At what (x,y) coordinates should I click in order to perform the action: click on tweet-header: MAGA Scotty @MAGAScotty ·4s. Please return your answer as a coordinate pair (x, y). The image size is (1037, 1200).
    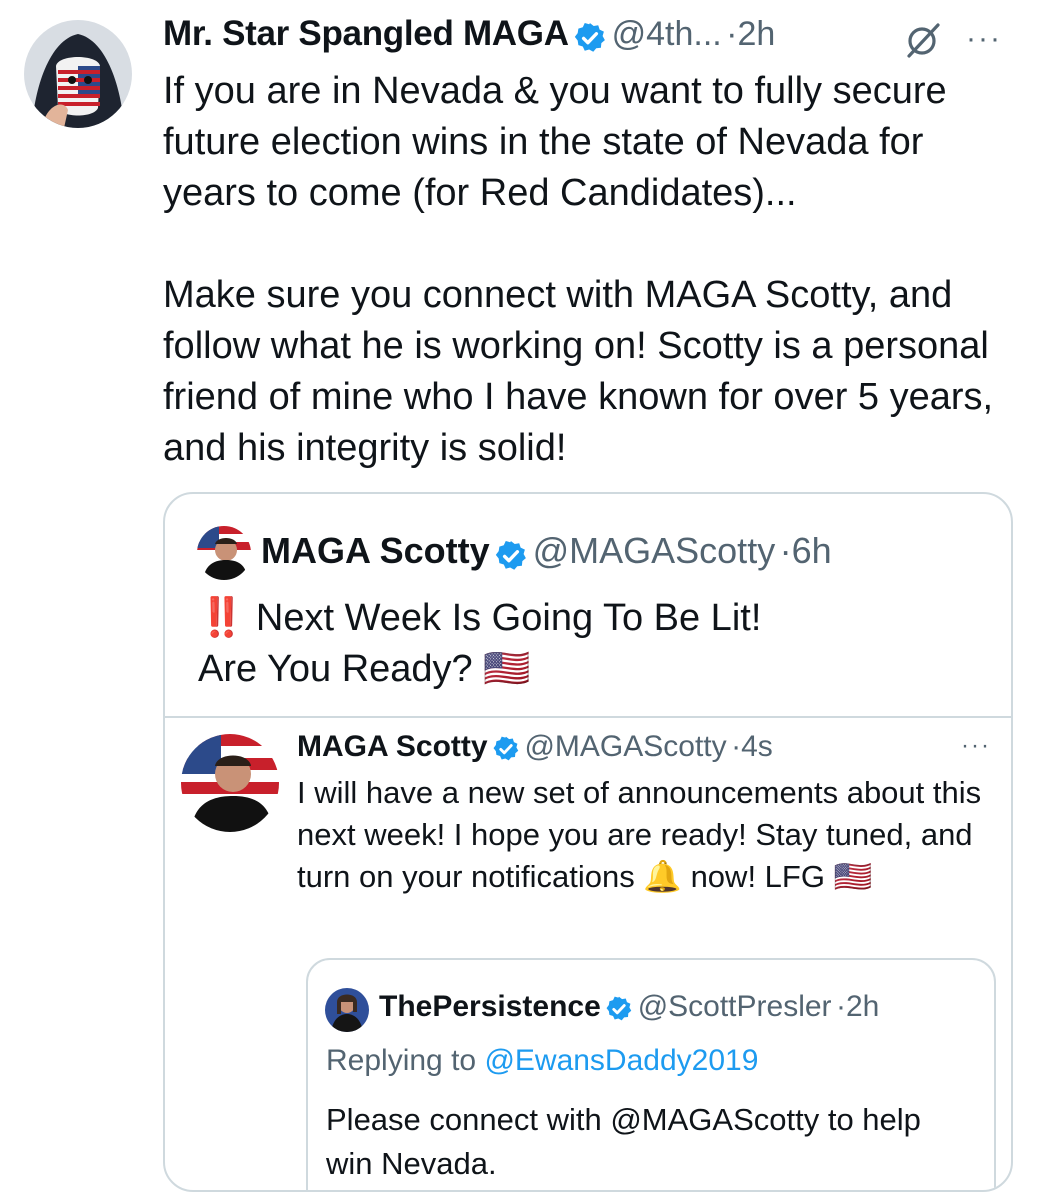
    Looking at the image, I should click on (535, 749).